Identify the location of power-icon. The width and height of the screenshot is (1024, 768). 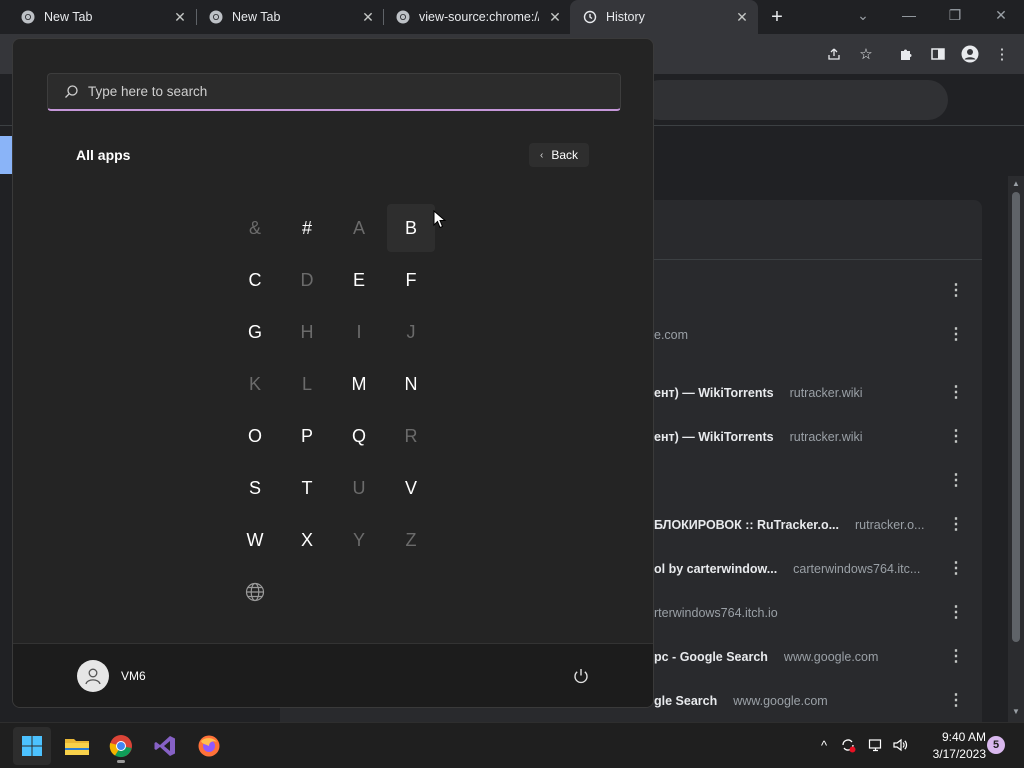
(581, 676).